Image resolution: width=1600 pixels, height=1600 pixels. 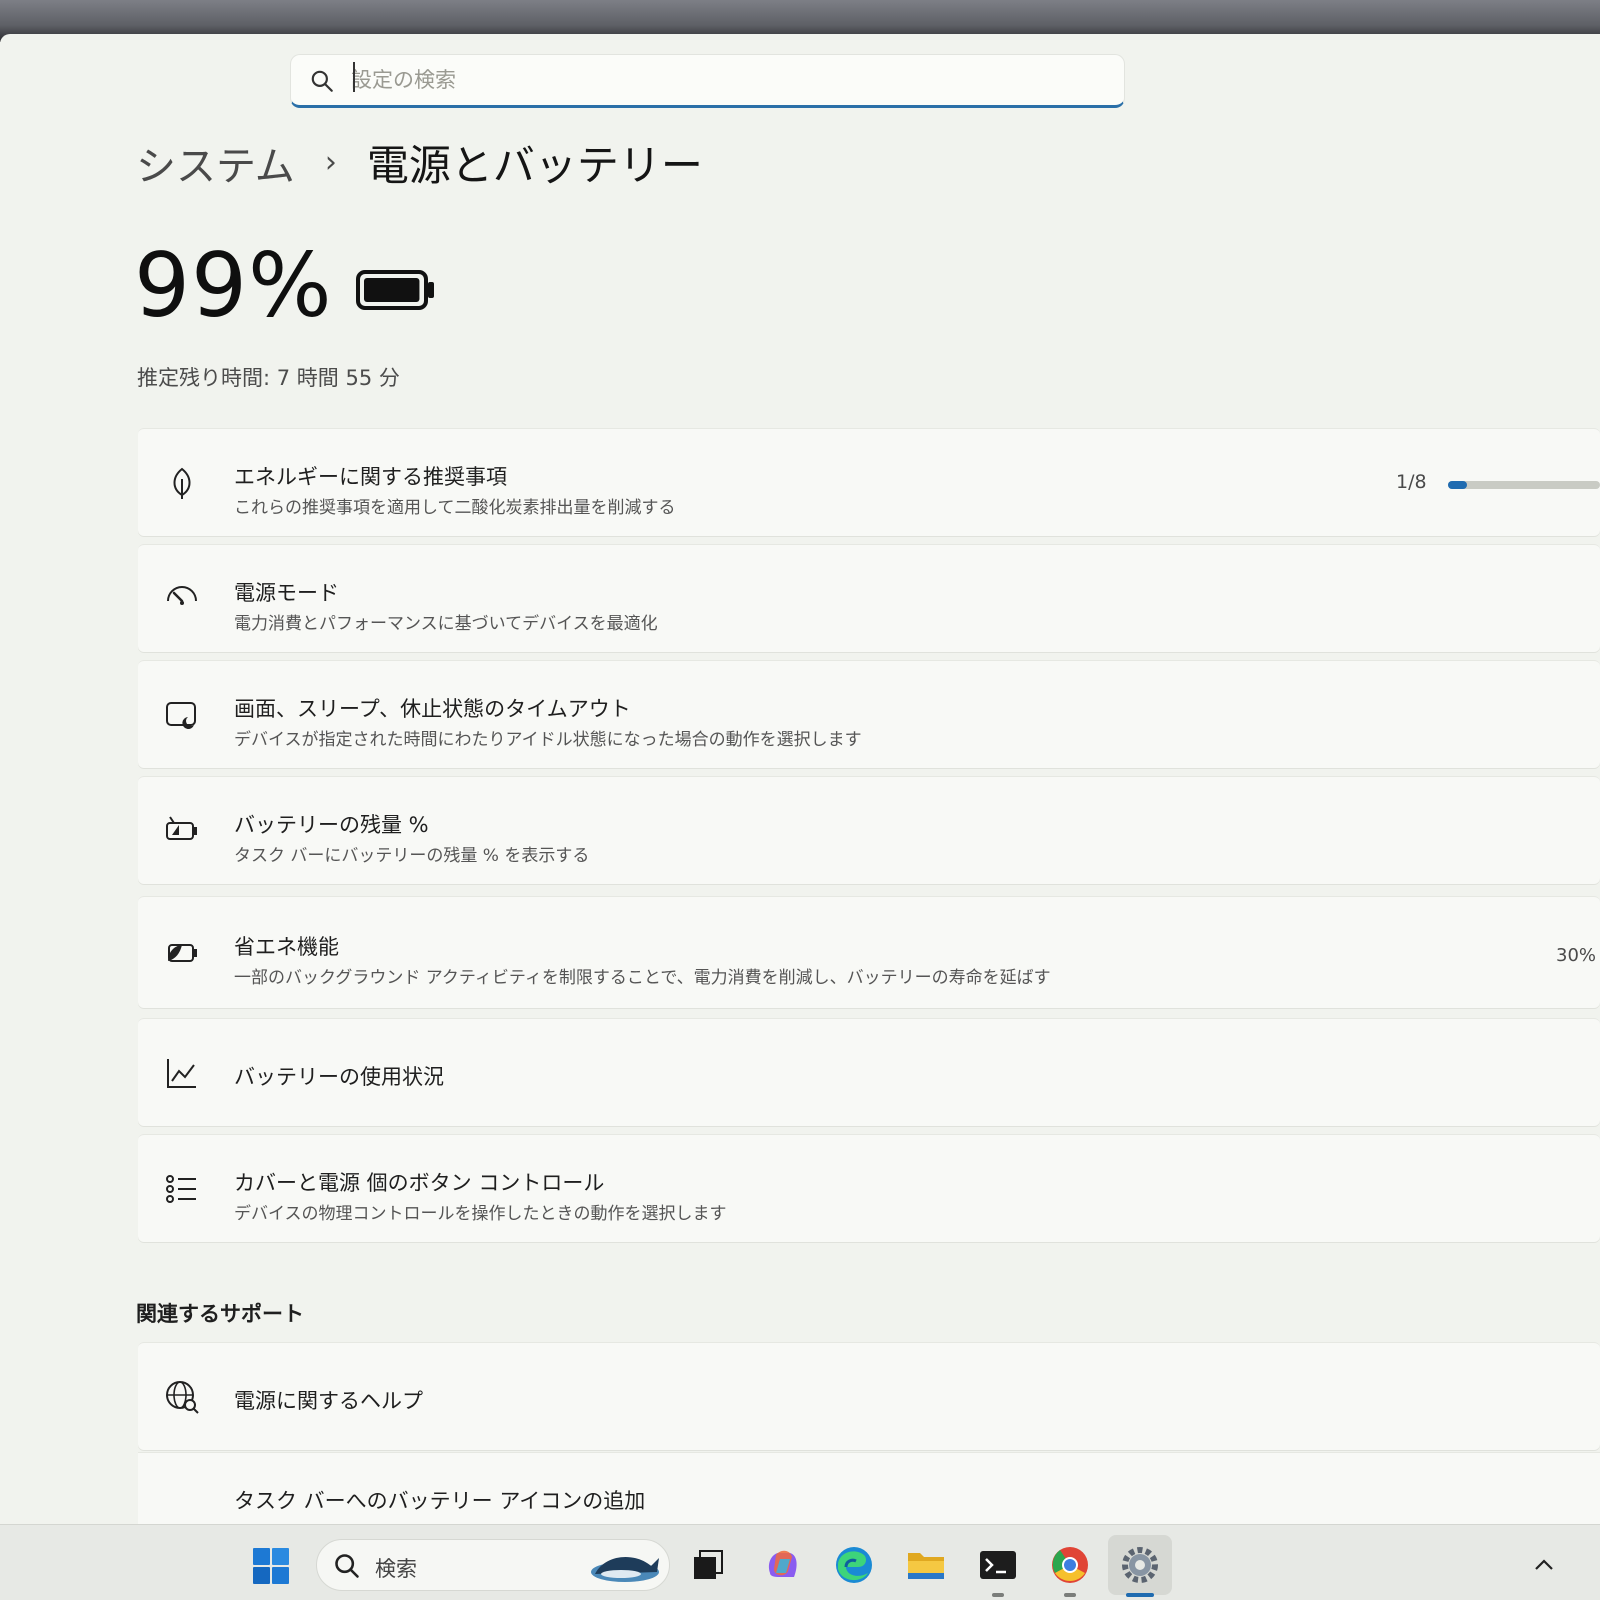 What do you see at coordinates (493, 1565) in the screenshot?
I see `taskbar-search: 検索` at bounding box center [493, 1565].